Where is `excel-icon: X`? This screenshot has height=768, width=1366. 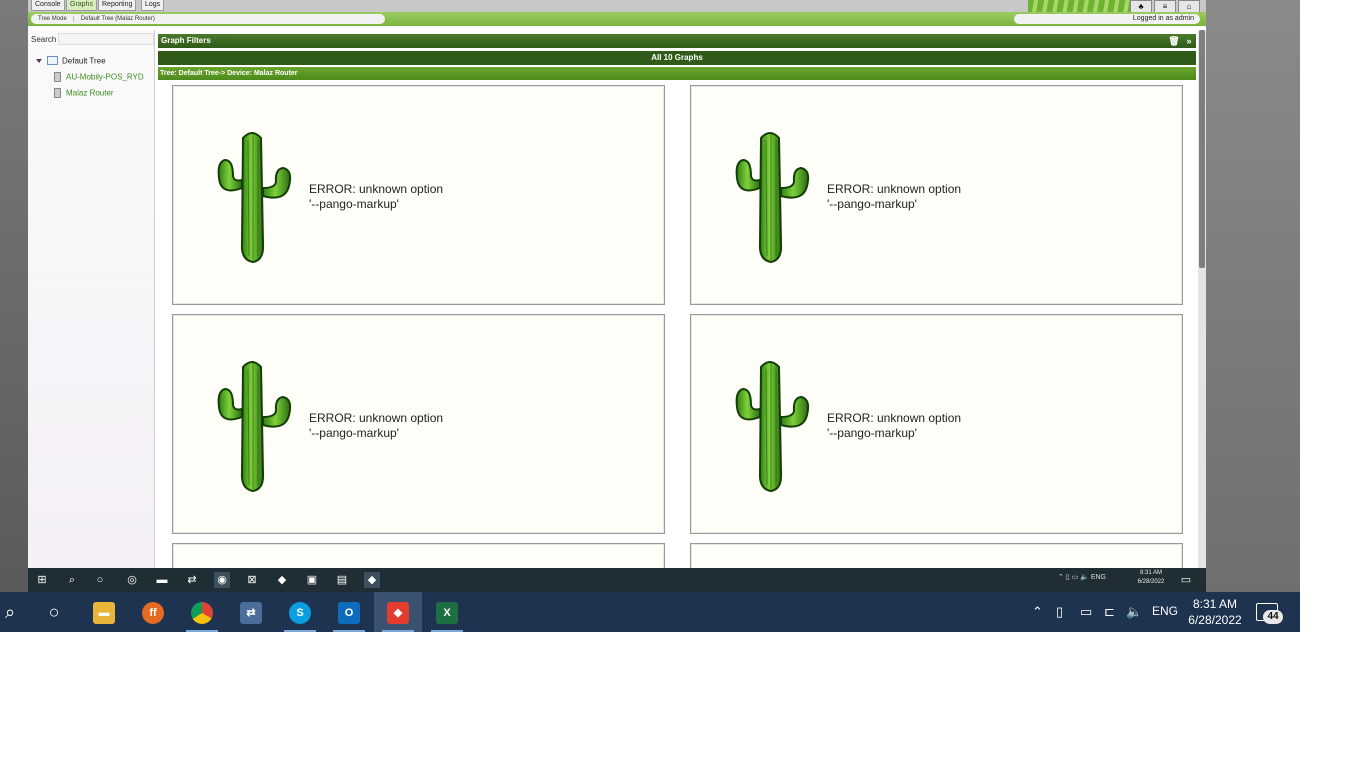 excel-icon: X is located at coordinates (447, 612).